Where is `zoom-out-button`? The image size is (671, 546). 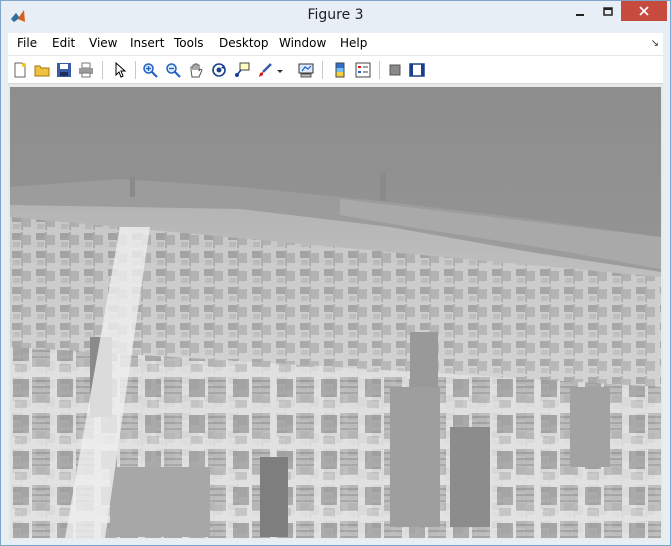
zoom-out-button is located at coordinates (173, 70).